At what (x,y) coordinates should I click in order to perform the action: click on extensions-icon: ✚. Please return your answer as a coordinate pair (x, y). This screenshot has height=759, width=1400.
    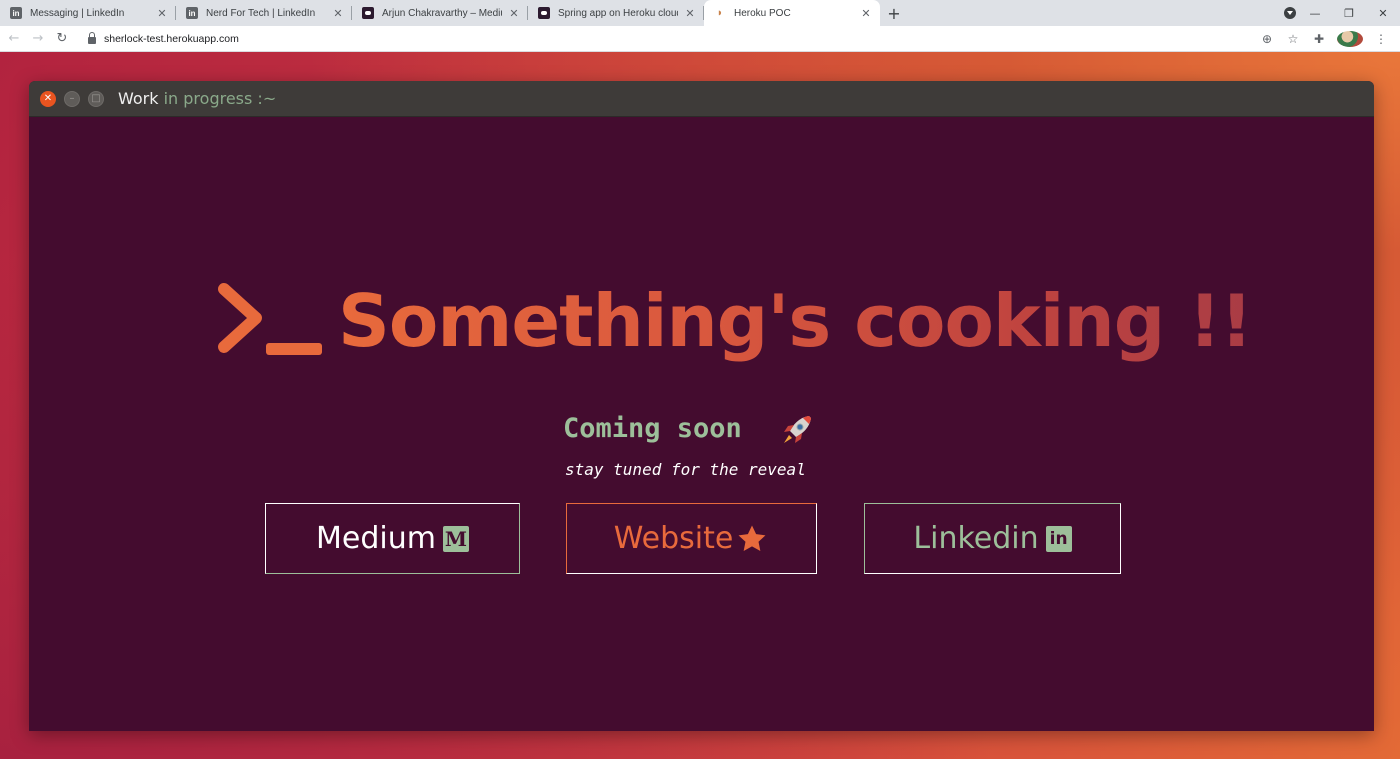
    Looking at the image, I should click on (1319, 39).